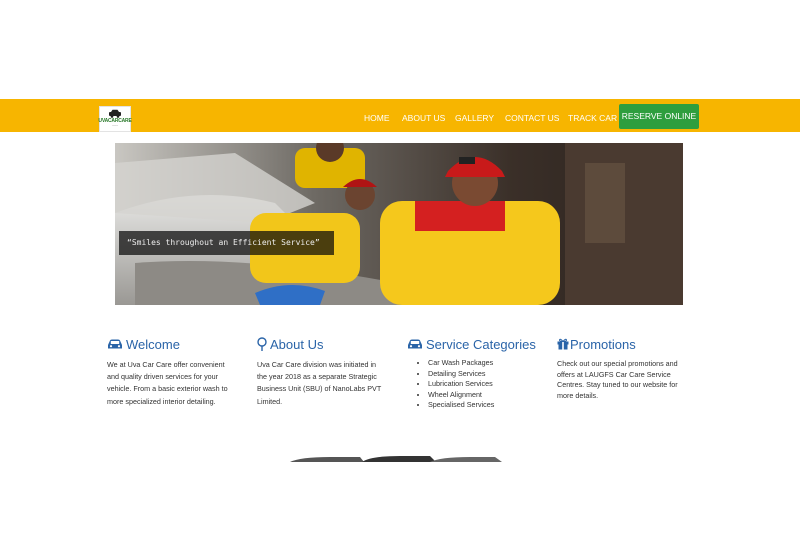 This screenshot has width=800, height=555. Describe the element at coordinates (317, 377) in the screenshot. I see `about-line: the year 2018 as a separate Strategic` at that location.